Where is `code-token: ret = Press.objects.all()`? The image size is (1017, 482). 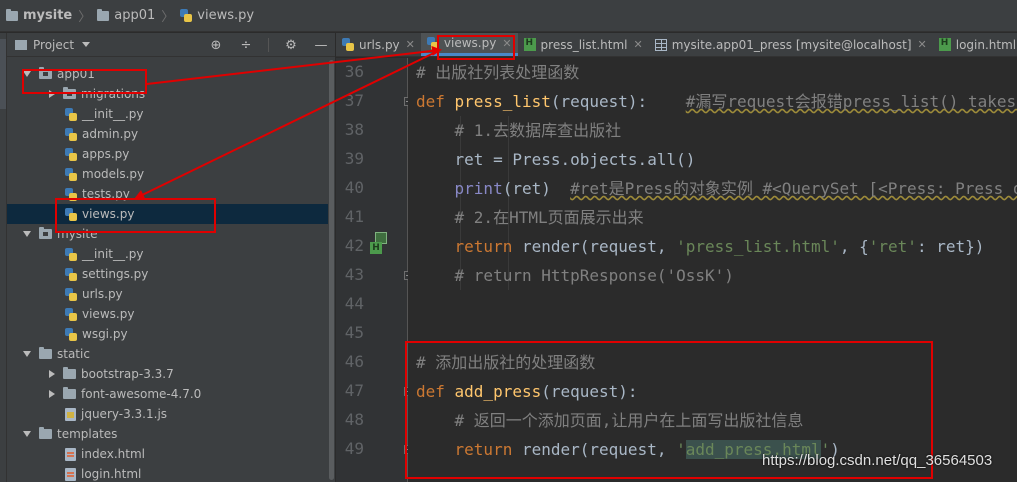
code-token: ret = Press.objects.all() is located at coordinates (556, 159).